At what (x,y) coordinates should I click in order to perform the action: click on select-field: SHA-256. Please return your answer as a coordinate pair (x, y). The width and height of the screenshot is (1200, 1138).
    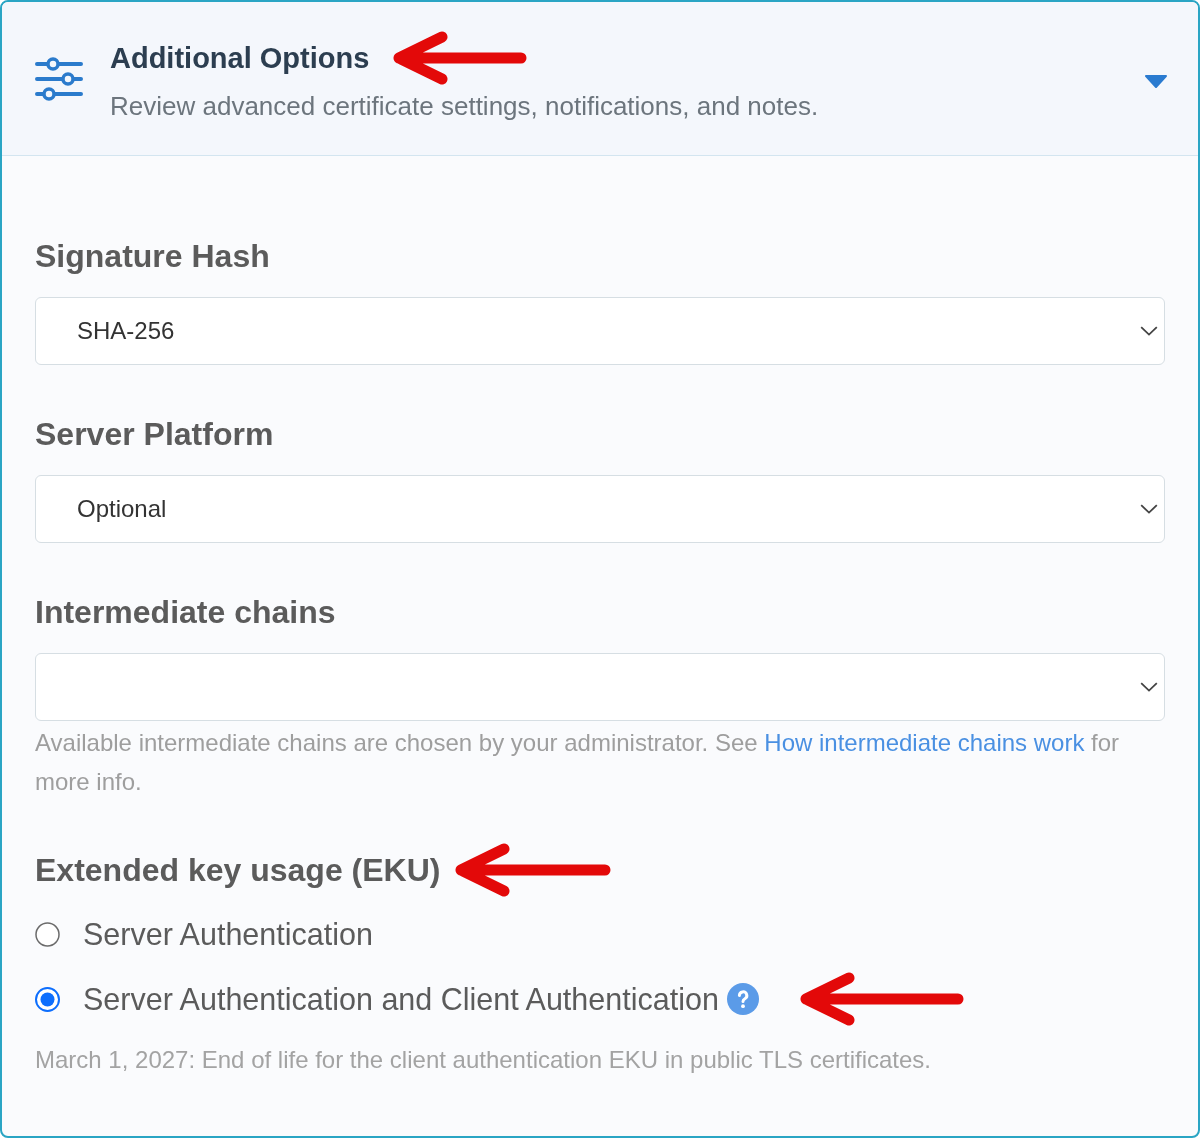
    Looking at the image, I should click on (600, 331).